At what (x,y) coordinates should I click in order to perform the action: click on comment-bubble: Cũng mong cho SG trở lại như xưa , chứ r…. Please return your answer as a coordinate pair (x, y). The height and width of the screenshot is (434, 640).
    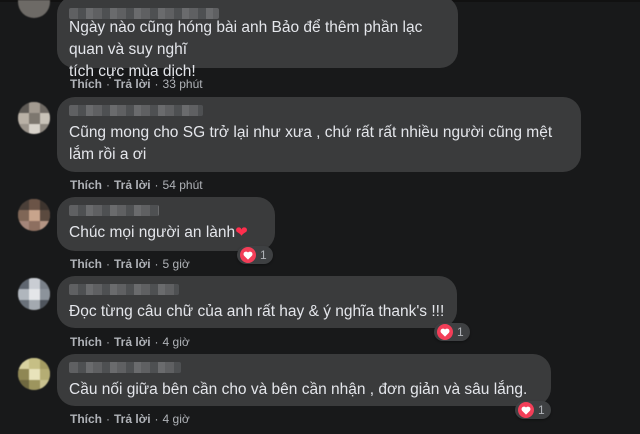
    Looking at the image, I should click on (319, 134).